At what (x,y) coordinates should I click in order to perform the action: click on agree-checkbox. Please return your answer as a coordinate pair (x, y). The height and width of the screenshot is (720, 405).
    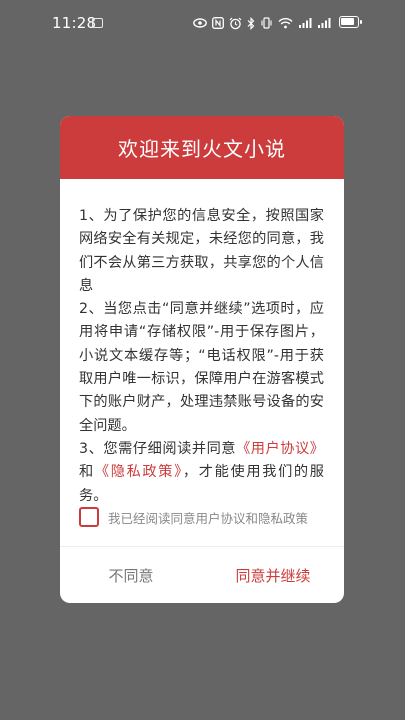
    Looking at the image, I should click on (89, 517).